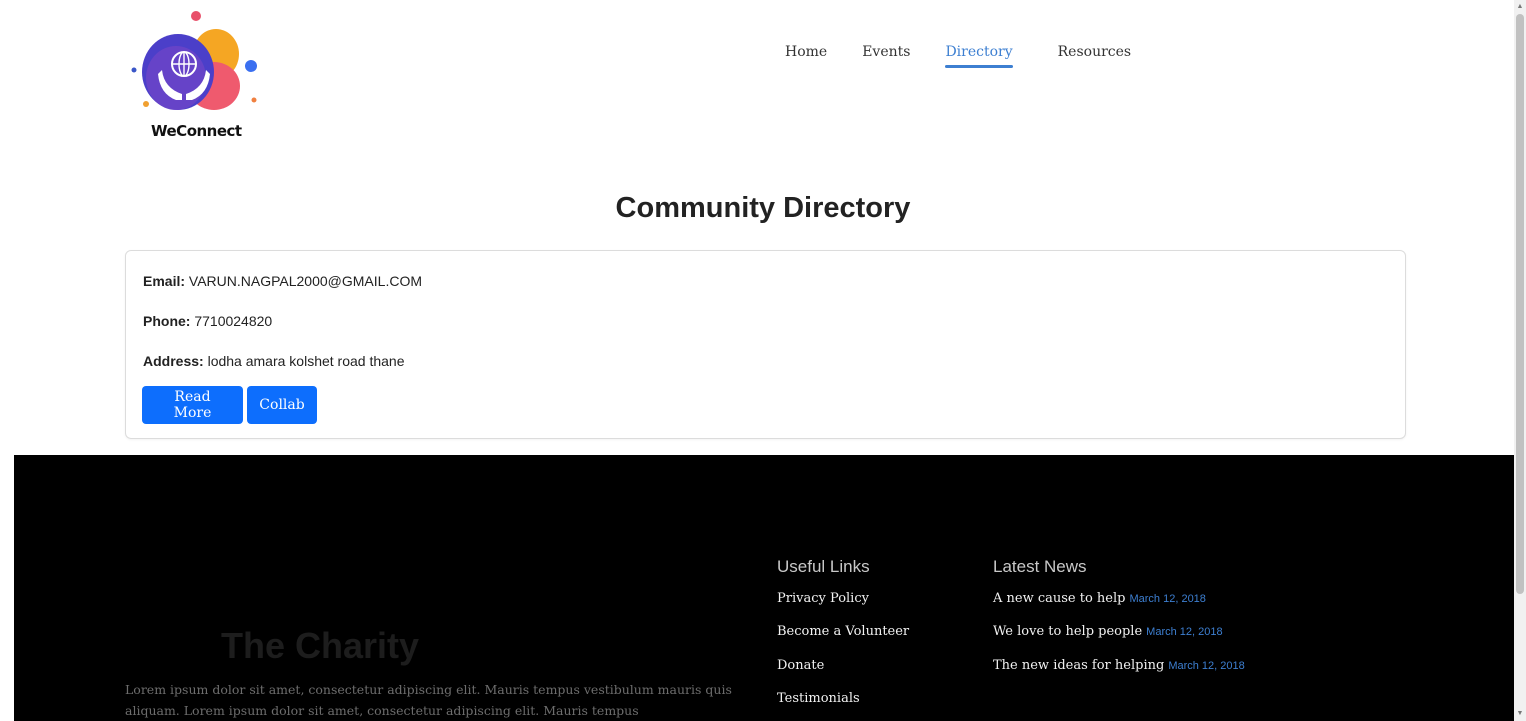  I want to click on address-row: Address: lodha amara kolshet road thane, so click(274, 361).